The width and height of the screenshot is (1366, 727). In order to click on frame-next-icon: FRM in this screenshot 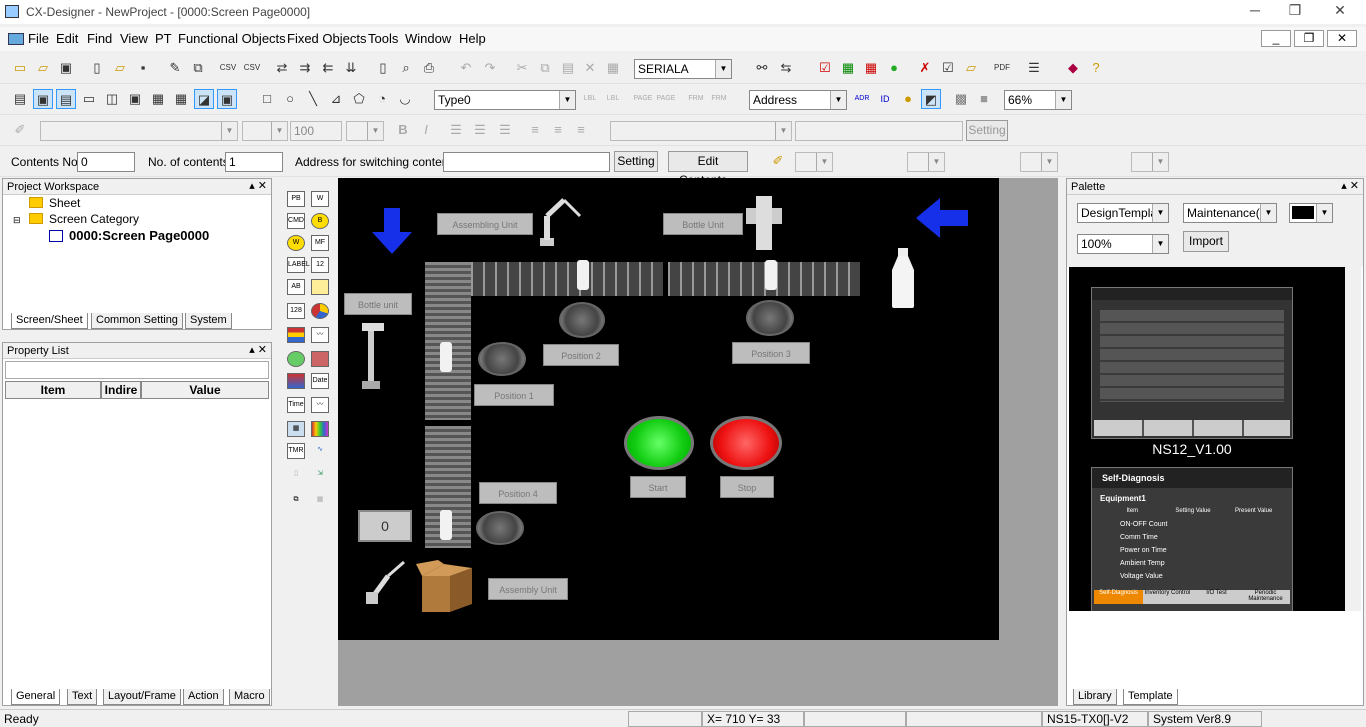, I will do `click(719, 99)`.